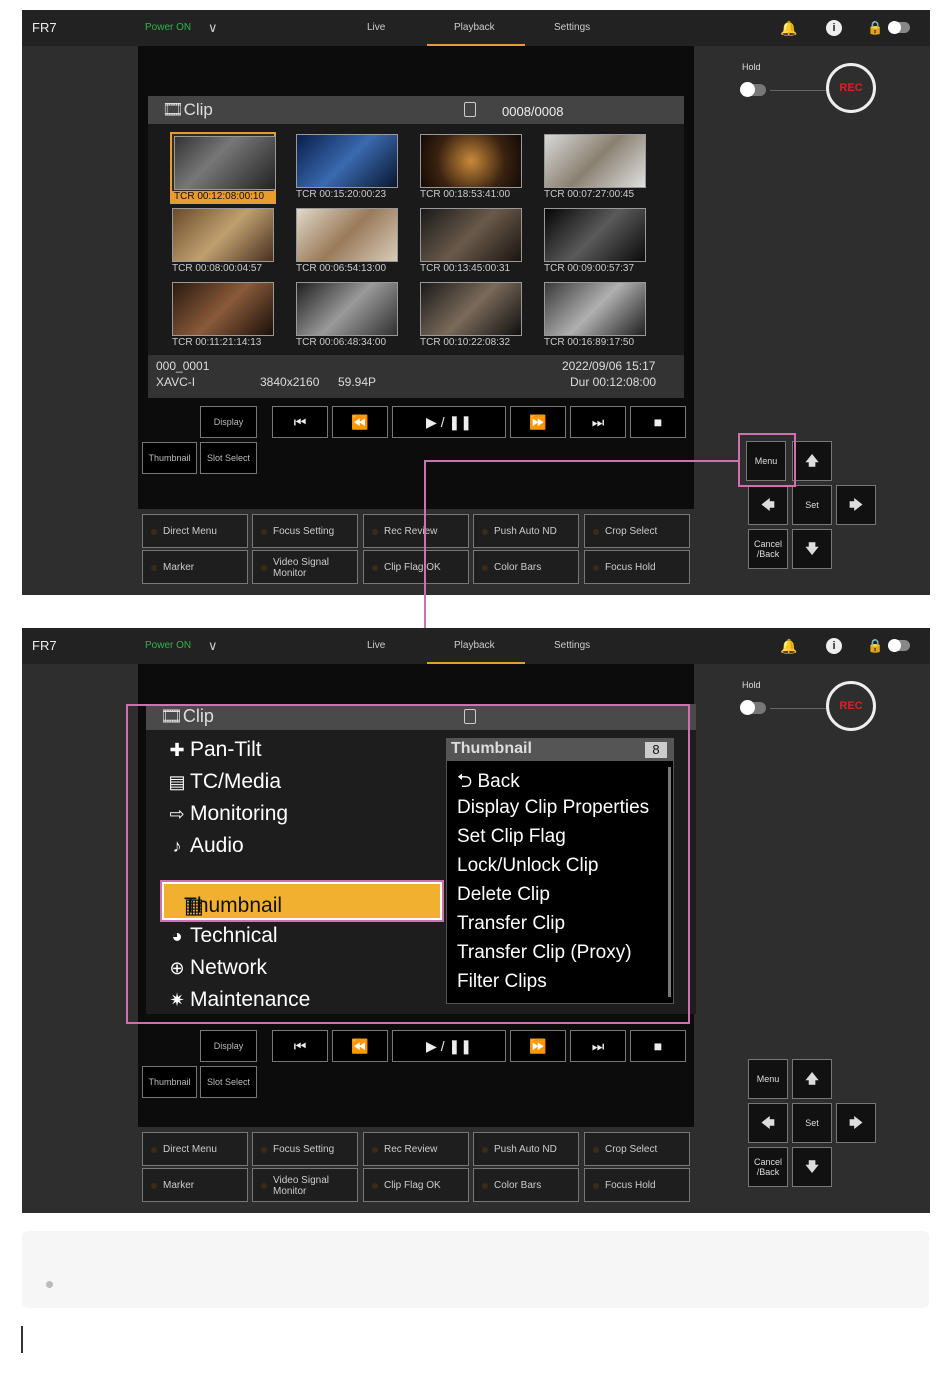  I want to click on thumbnail-item: TCR 00:10:22:08:32, so click(471, 316).